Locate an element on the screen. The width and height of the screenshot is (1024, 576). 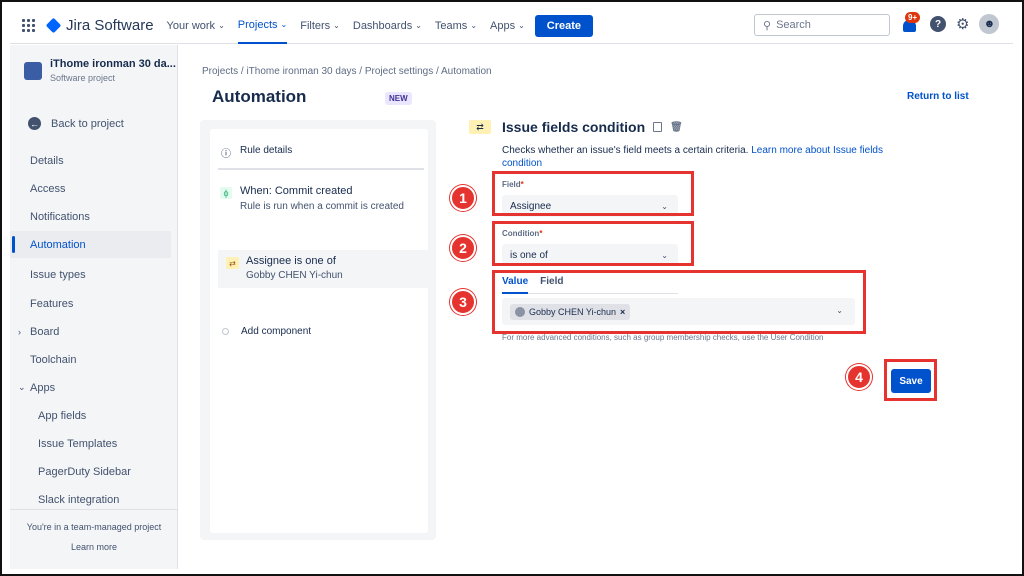
new-badge: NEW is located at coordinates (398, 98).